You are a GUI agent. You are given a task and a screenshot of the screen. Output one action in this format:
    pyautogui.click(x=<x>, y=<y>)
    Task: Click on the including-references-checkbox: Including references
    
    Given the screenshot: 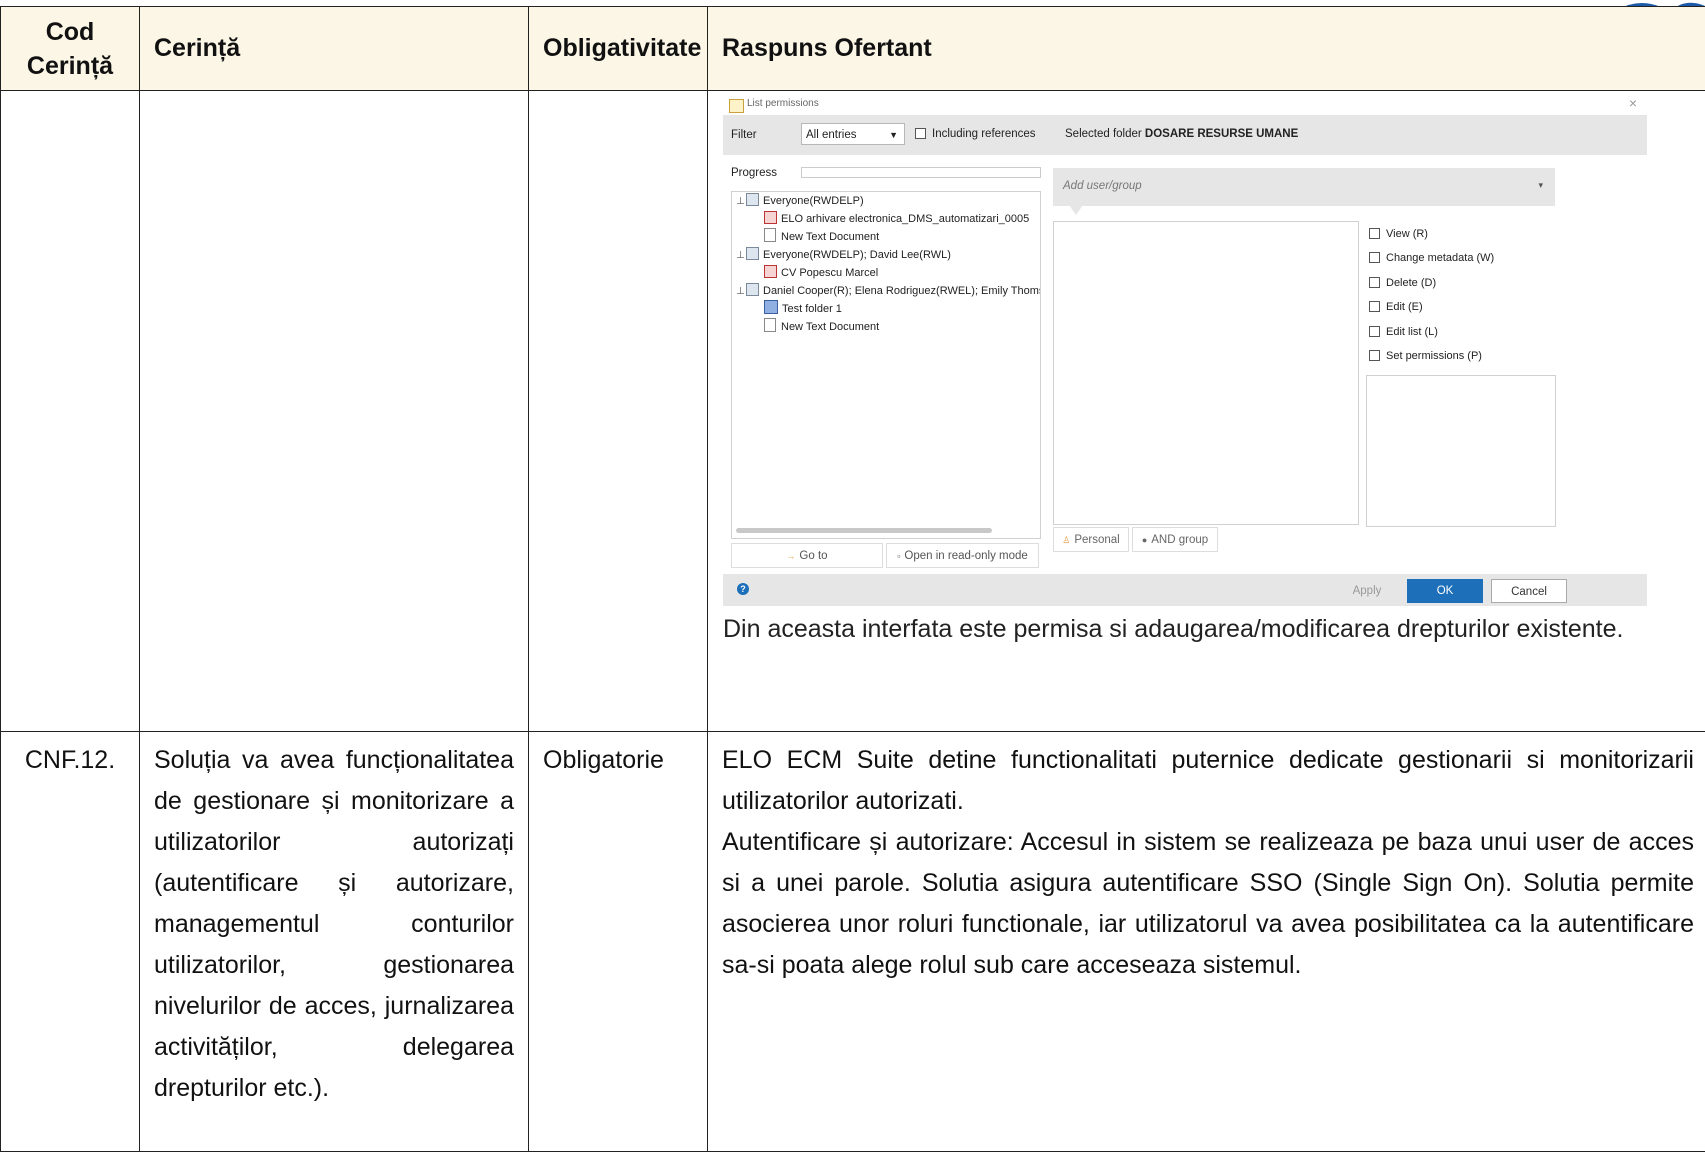 What is the action you would take?
    pyautogui.click(x=975, y=134)
    